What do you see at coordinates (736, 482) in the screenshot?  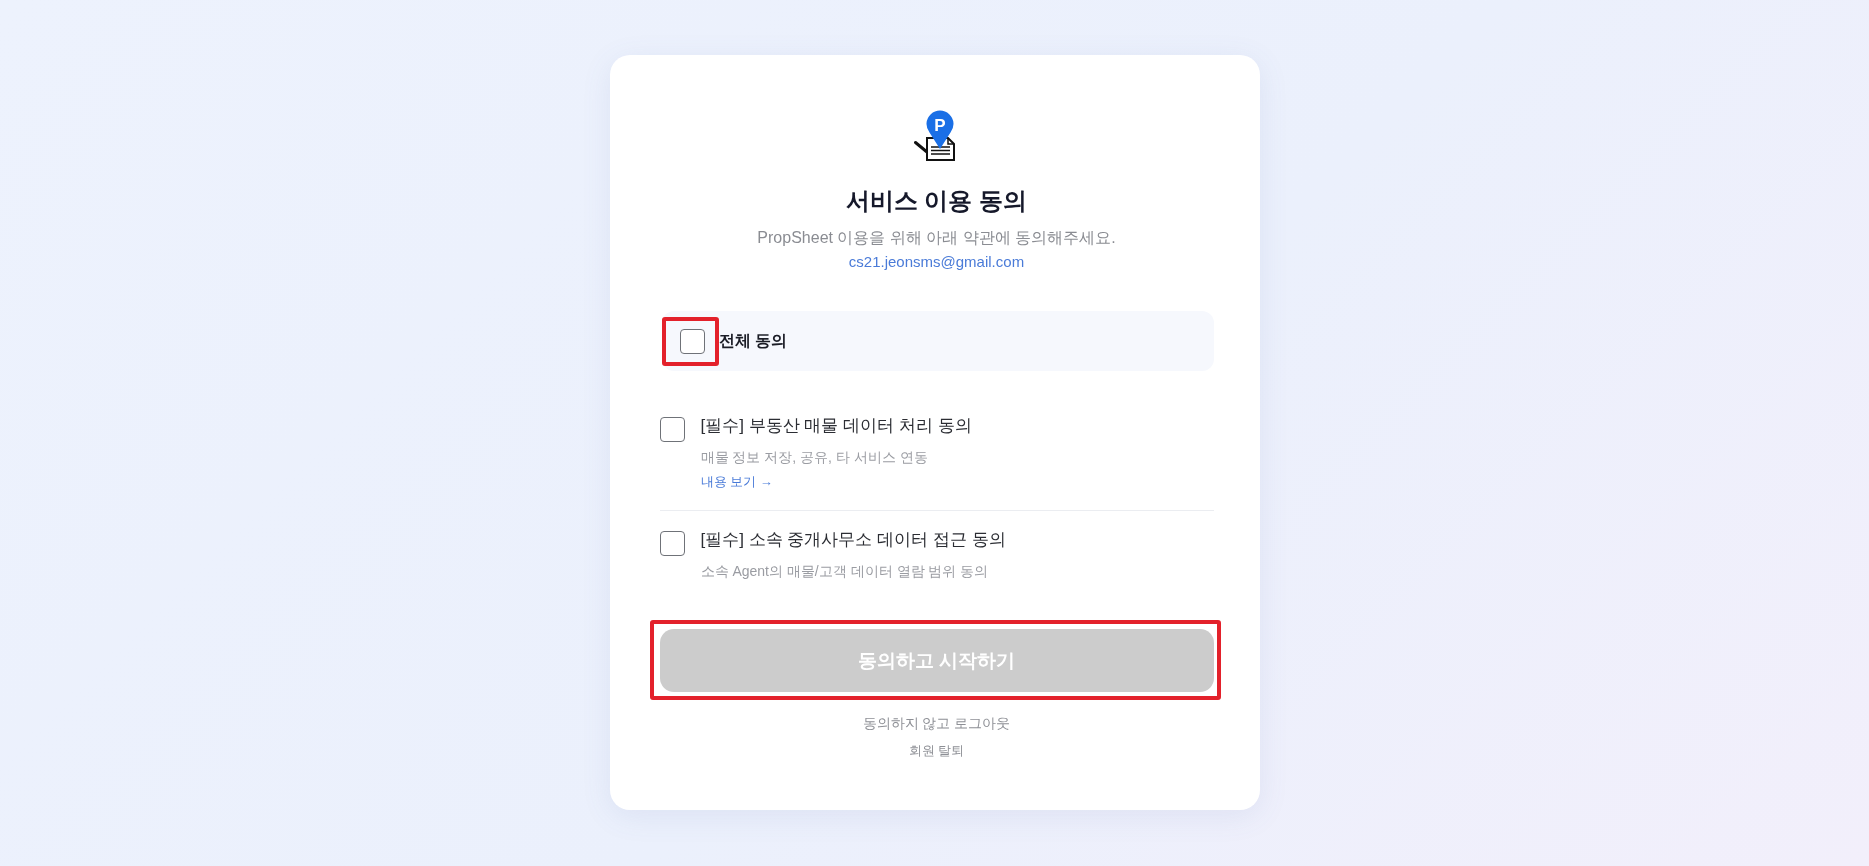 I see `details-link: 내용 보기 →` at bounding box center [736, 482].